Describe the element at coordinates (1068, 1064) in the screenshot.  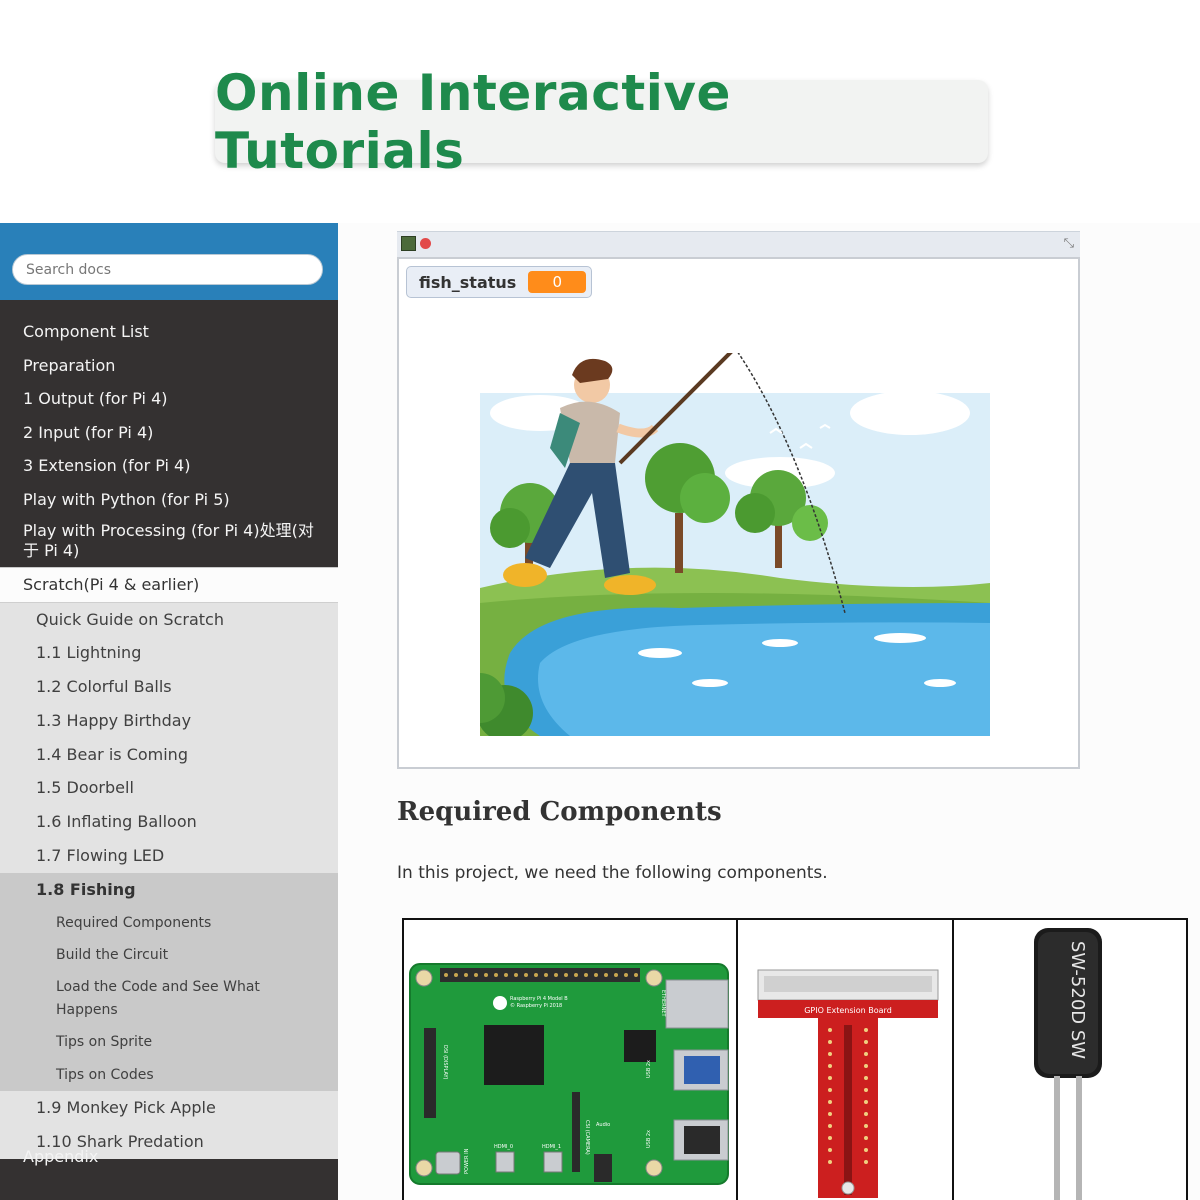
I see `tilt-switch-sensor-image: SW-520D SW` at that location.